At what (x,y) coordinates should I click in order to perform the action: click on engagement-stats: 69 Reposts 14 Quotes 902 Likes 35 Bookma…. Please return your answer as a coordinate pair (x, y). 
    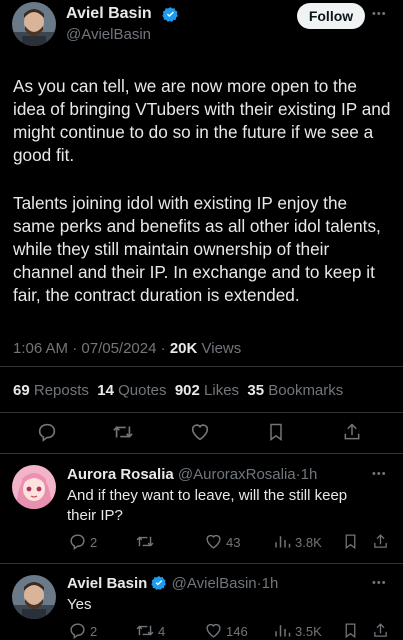
    Looking at the image, I should click on (178, 390).